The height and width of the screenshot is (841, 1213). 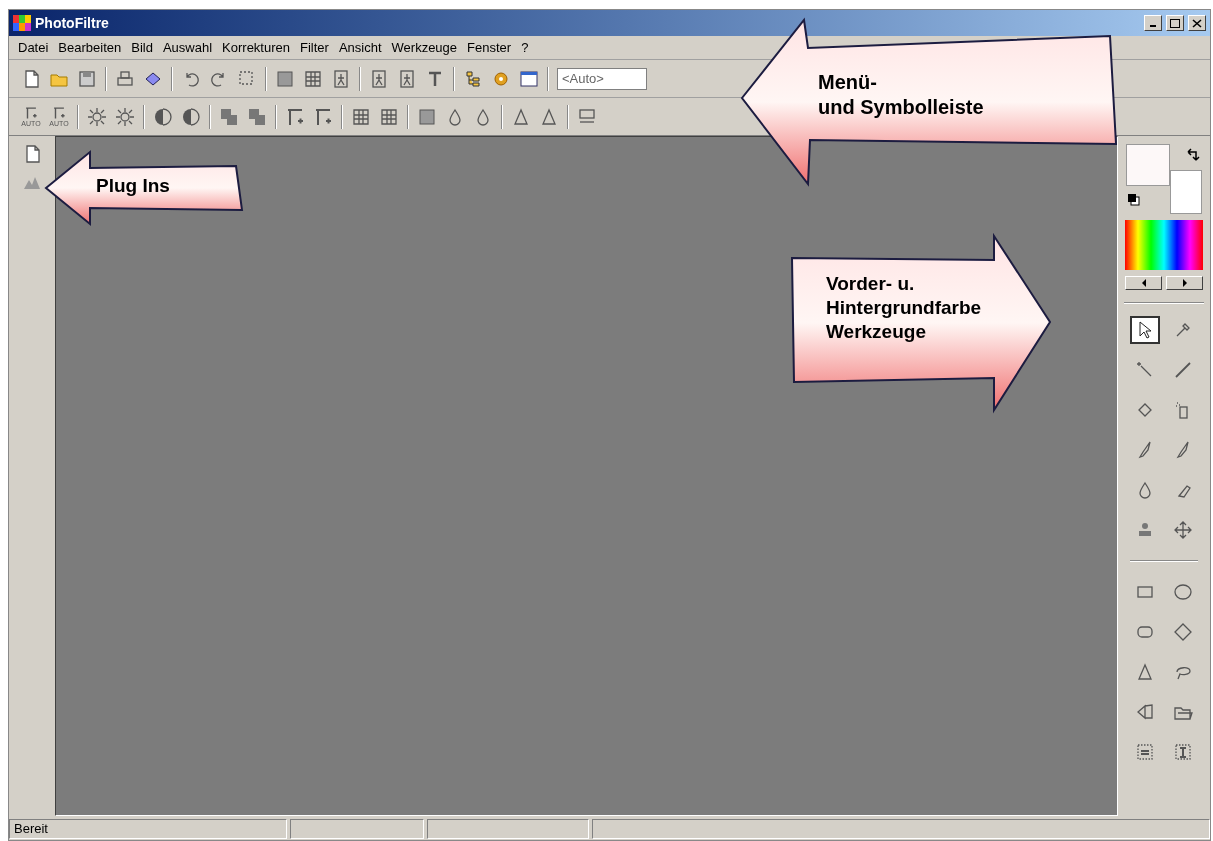 What do you see at coordinates (1183, 592) in the screenshot?
I see `ellipse-icon` at bounding box center [1183, 592].